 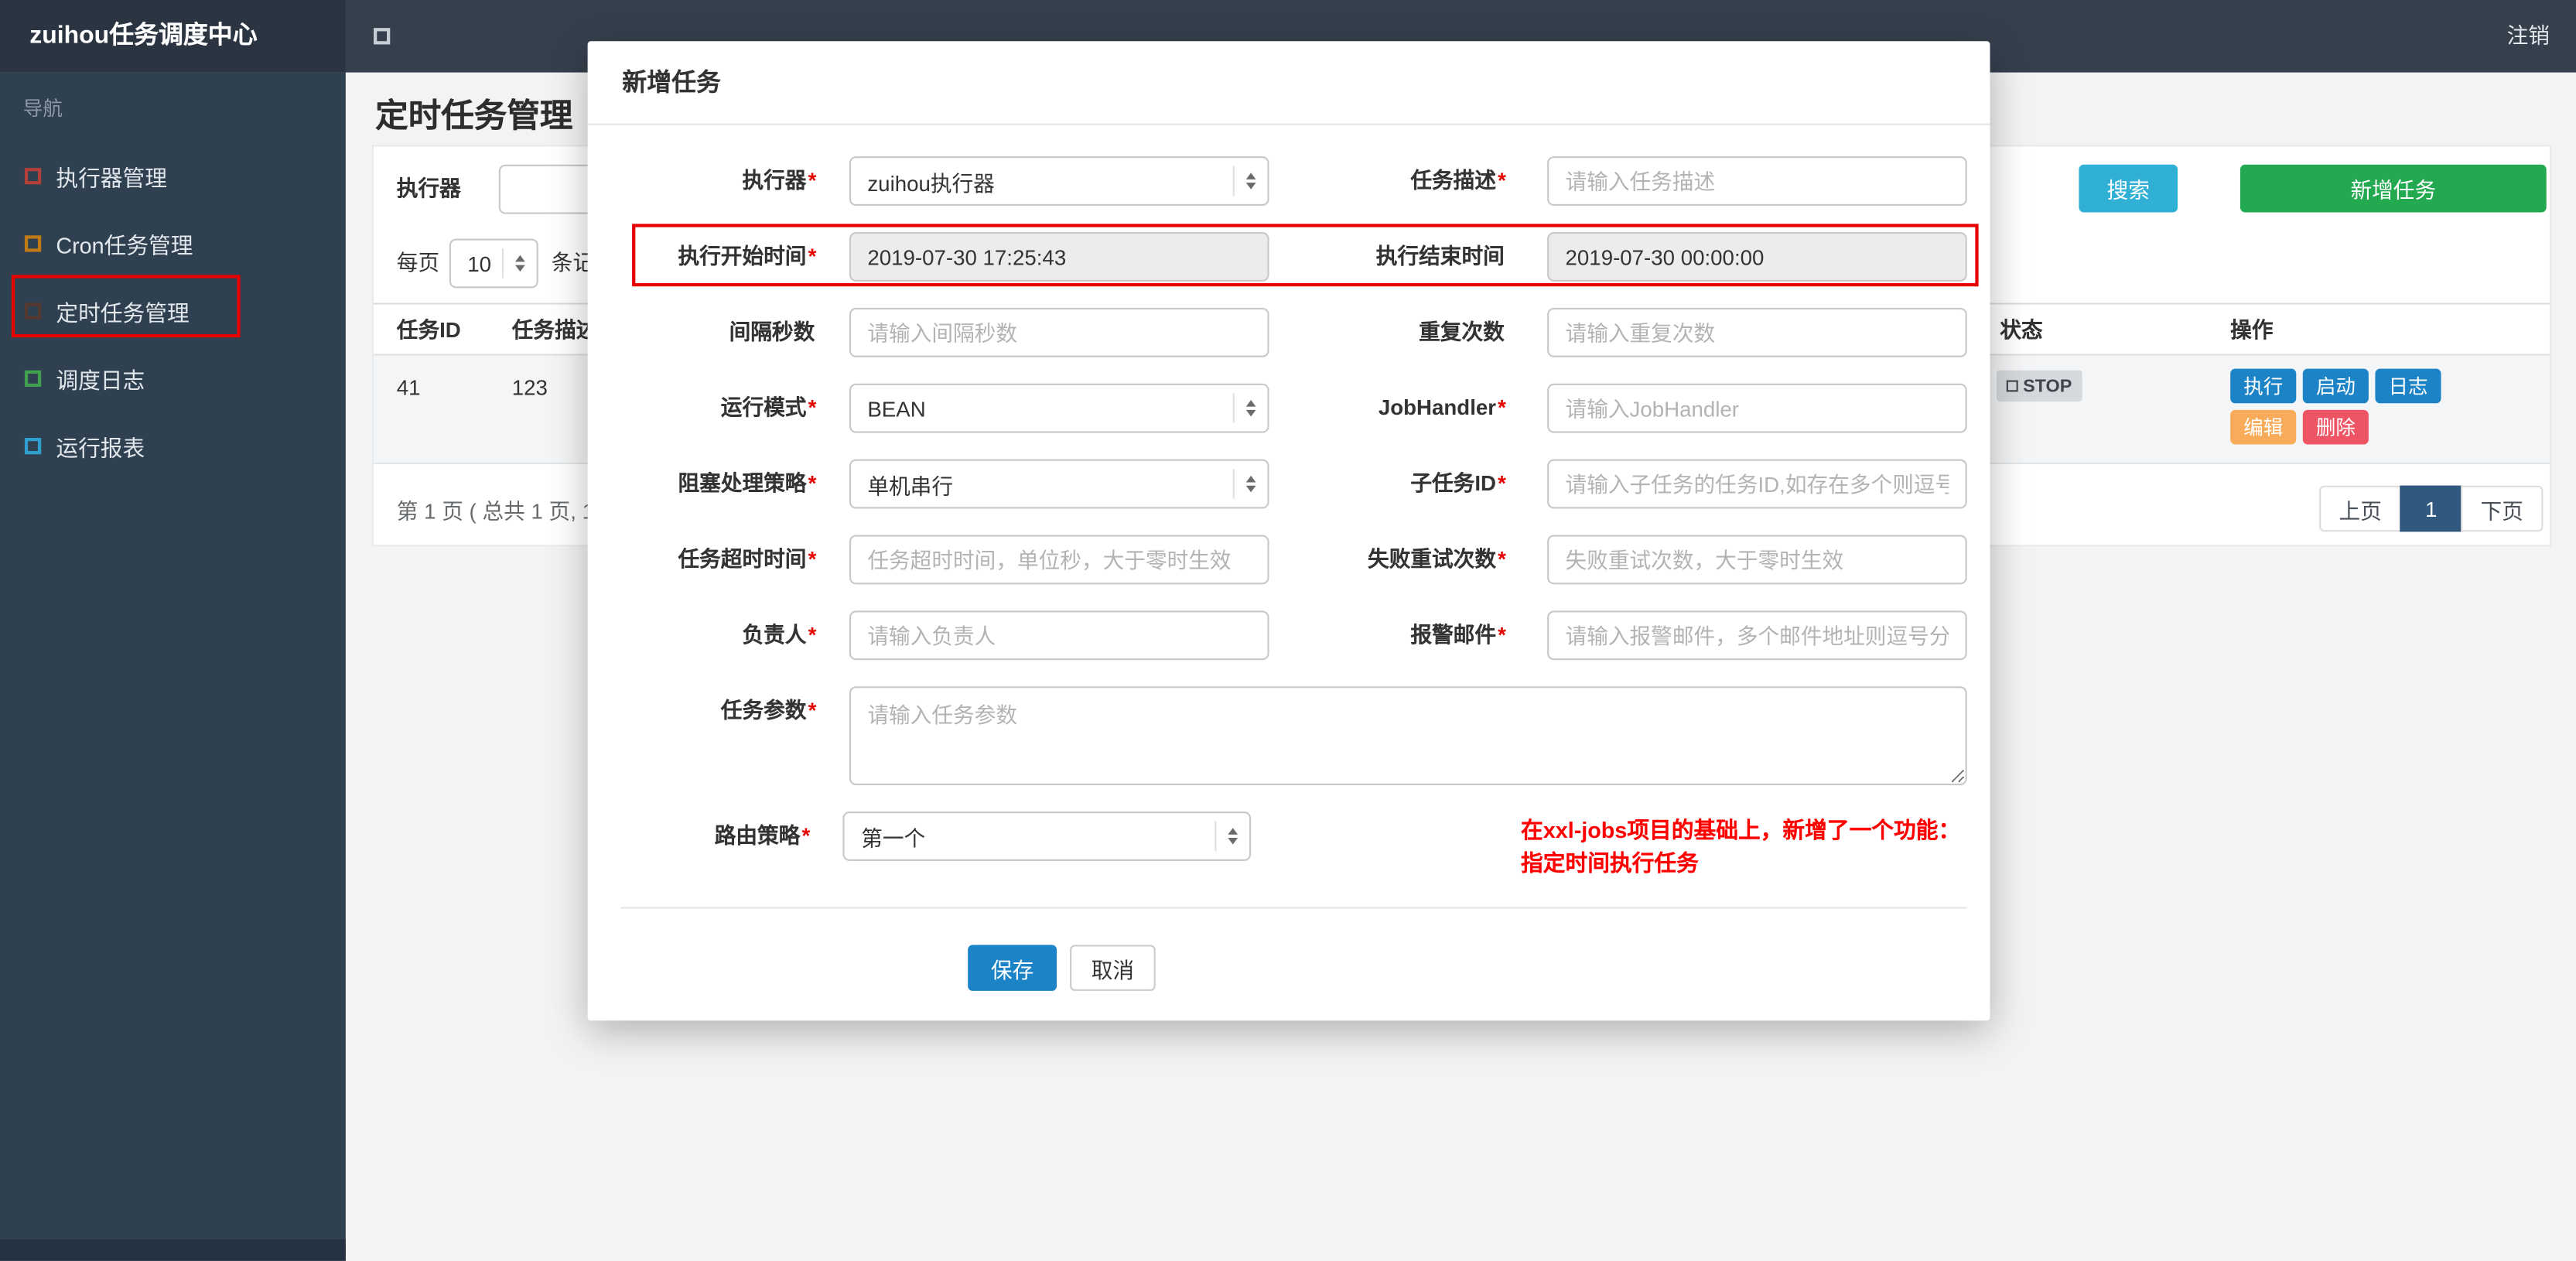 I want to click on run-mode-label: 运行模式 *, so click(x=768, y=408).